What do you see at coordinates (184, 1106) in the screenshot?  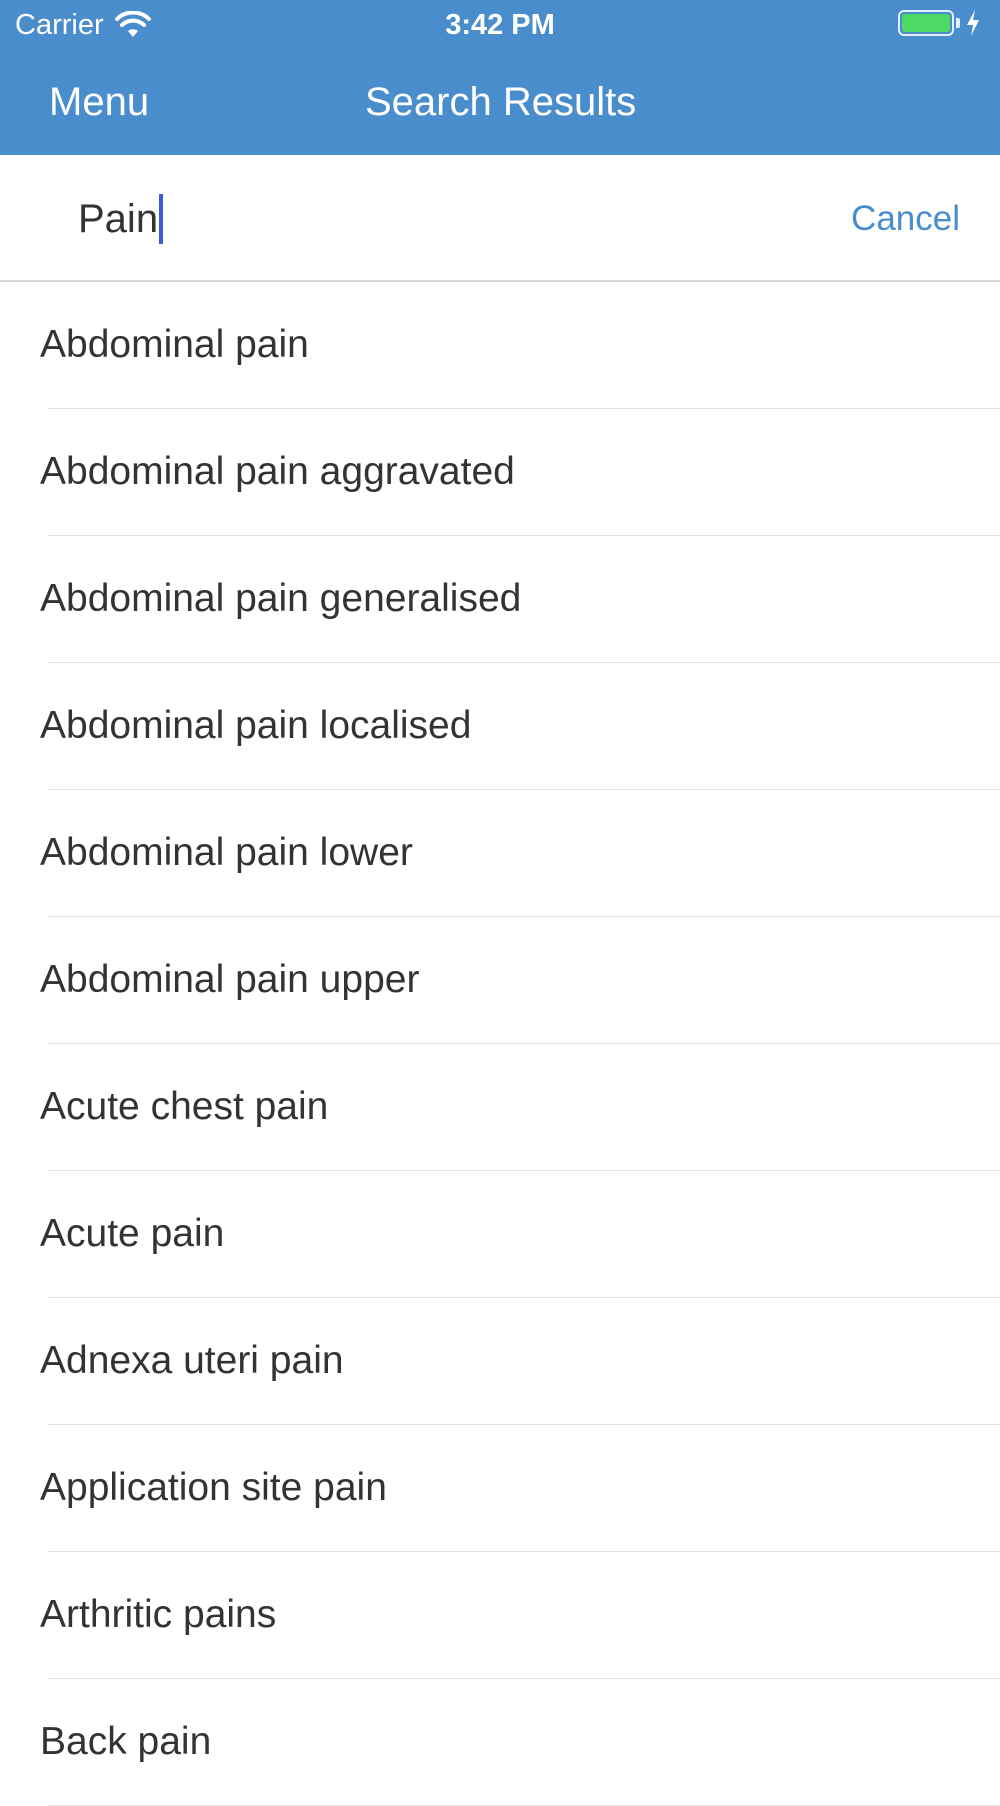 I see `list-item-label: Acute chest pain` at bounding box center [184, 1106].